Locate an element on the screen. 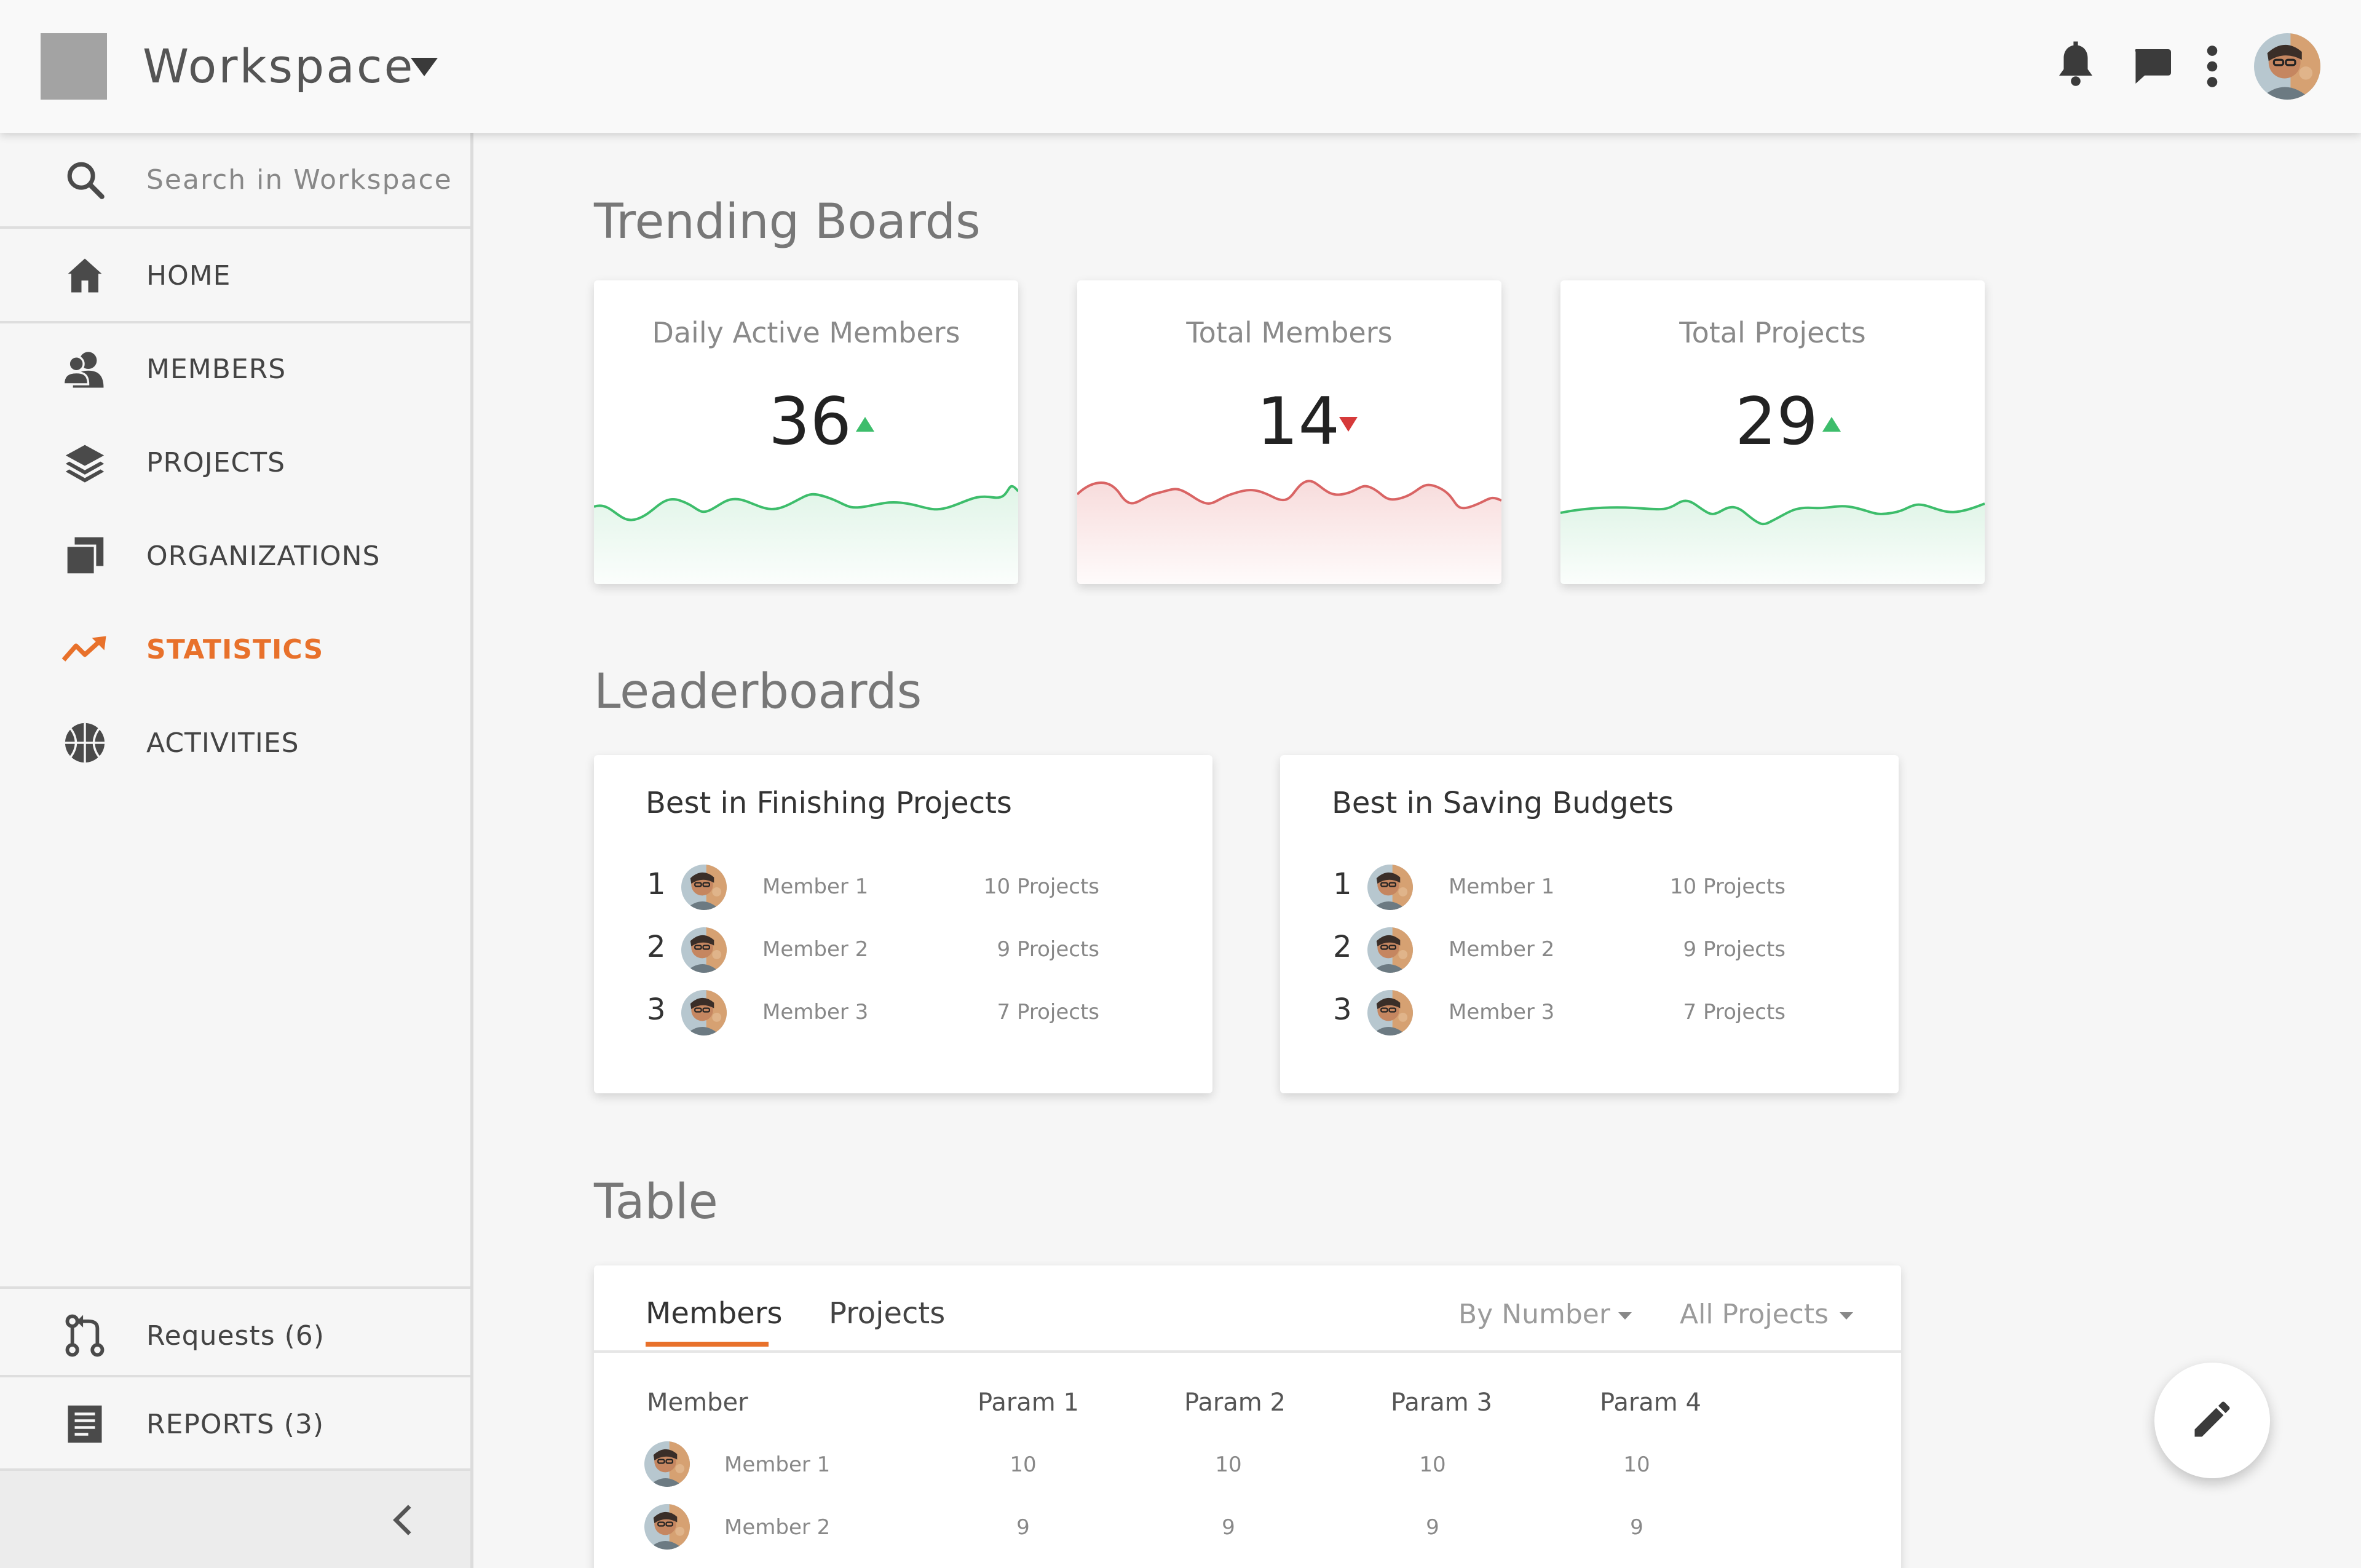  pull-request-icon is located at coordinates (84, 1335).